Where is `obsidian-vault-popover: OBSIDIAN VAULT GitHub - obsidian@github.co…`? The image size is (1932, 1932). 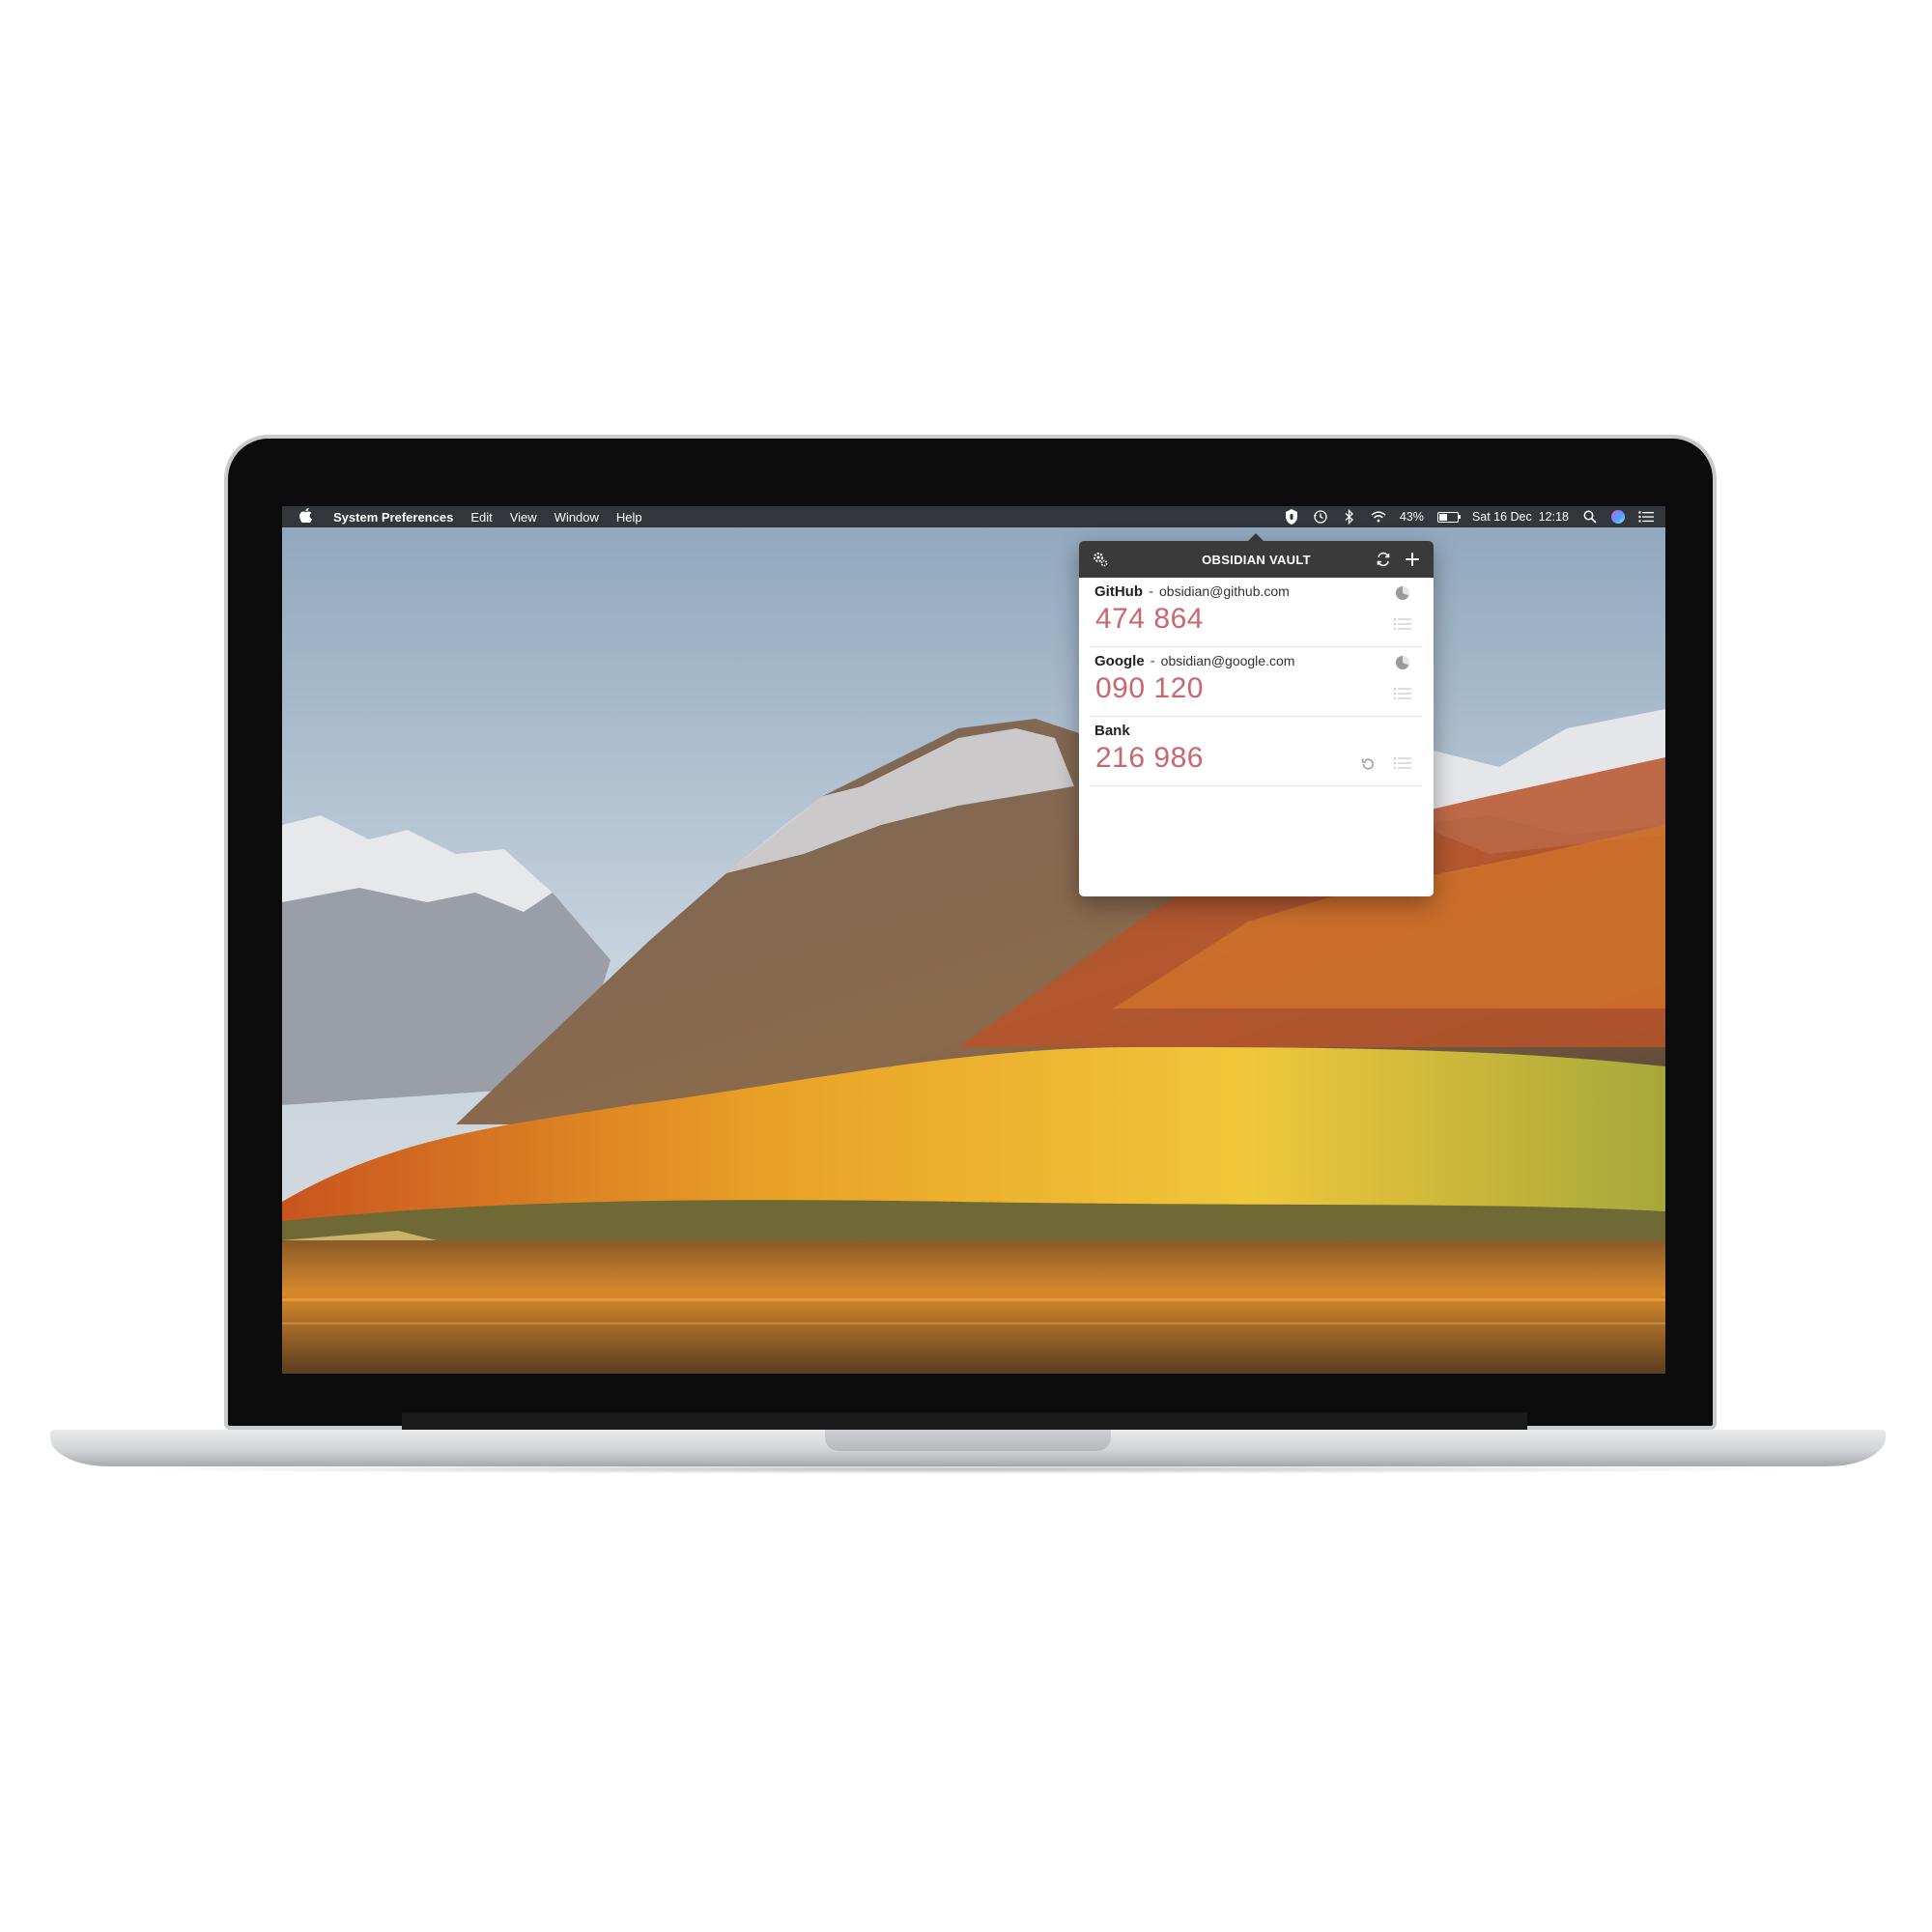
obsidian-vault-popover: OBSIDIAN VAULT GitHub - obsidian@github.co… is located at coordinates (1256, 718).